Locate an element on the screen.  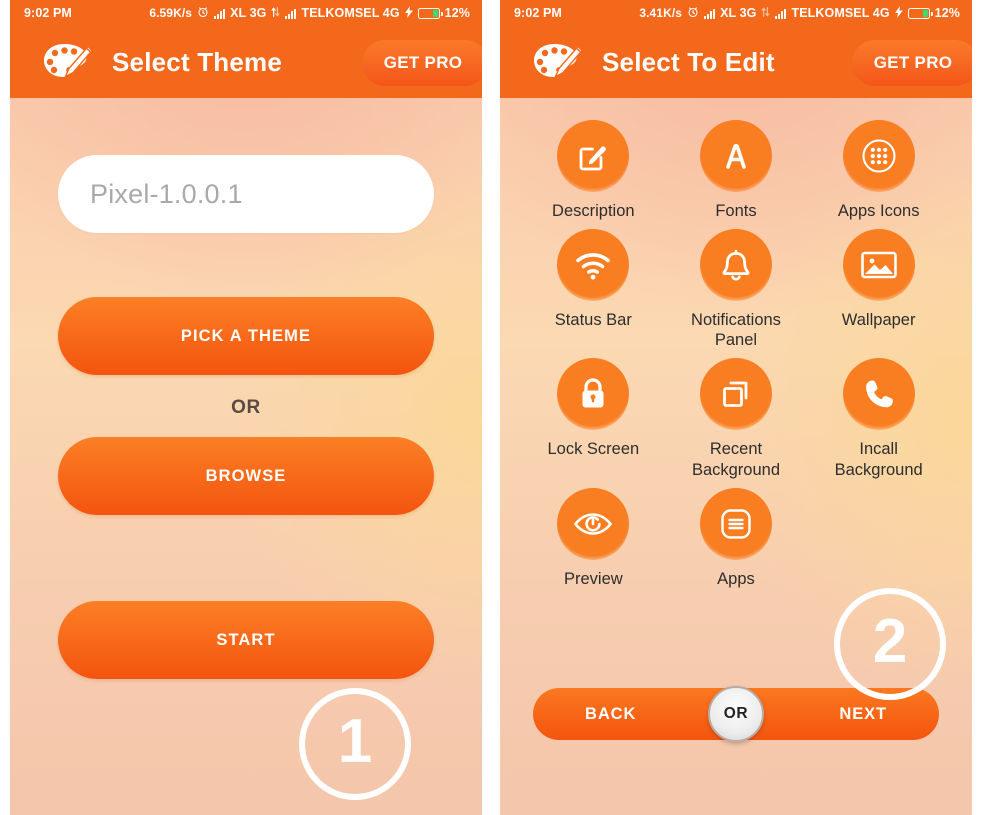
image-photo-icon is located at coordinates (878, 265).